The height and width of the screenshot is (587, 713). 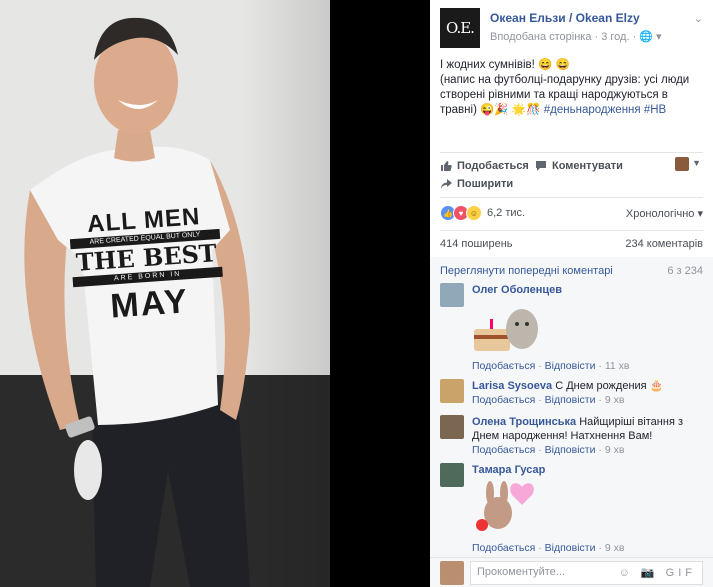 I want to click on comment-author: Олег Оболенцев, so click(x=587, y=290).